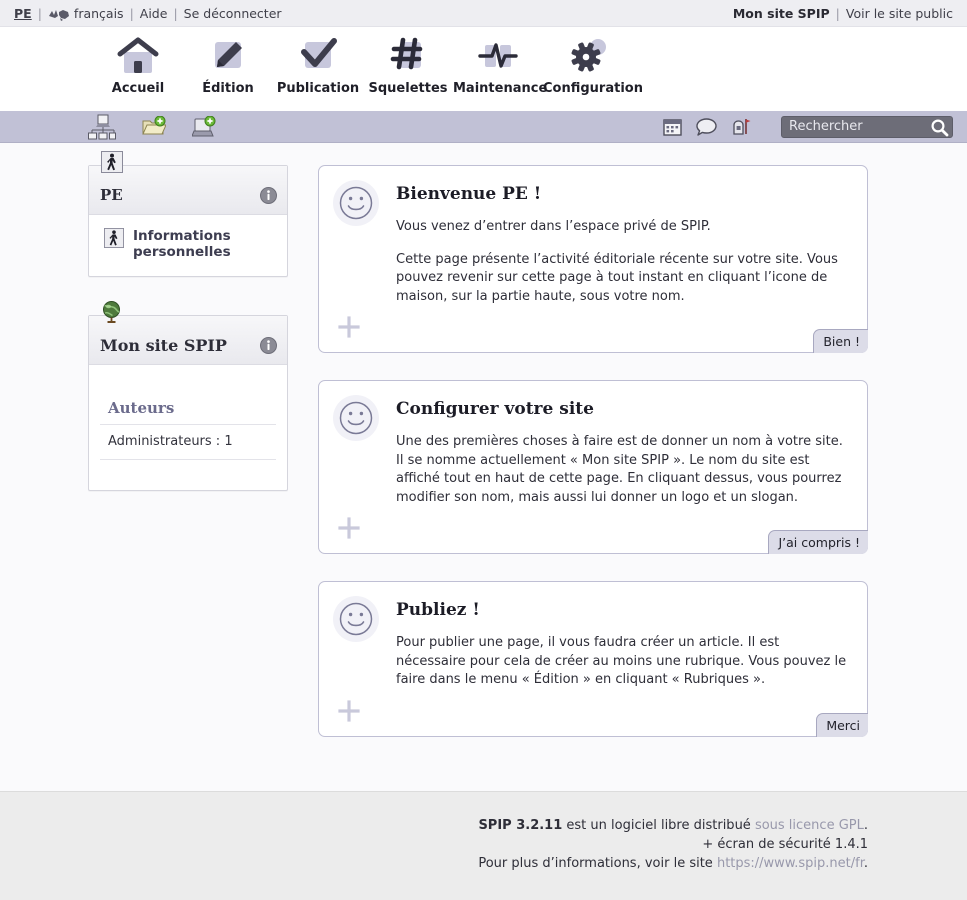  Describe the element at coordinates (102, 127) in the screenshot. I see `site-tree-icon` at that location.